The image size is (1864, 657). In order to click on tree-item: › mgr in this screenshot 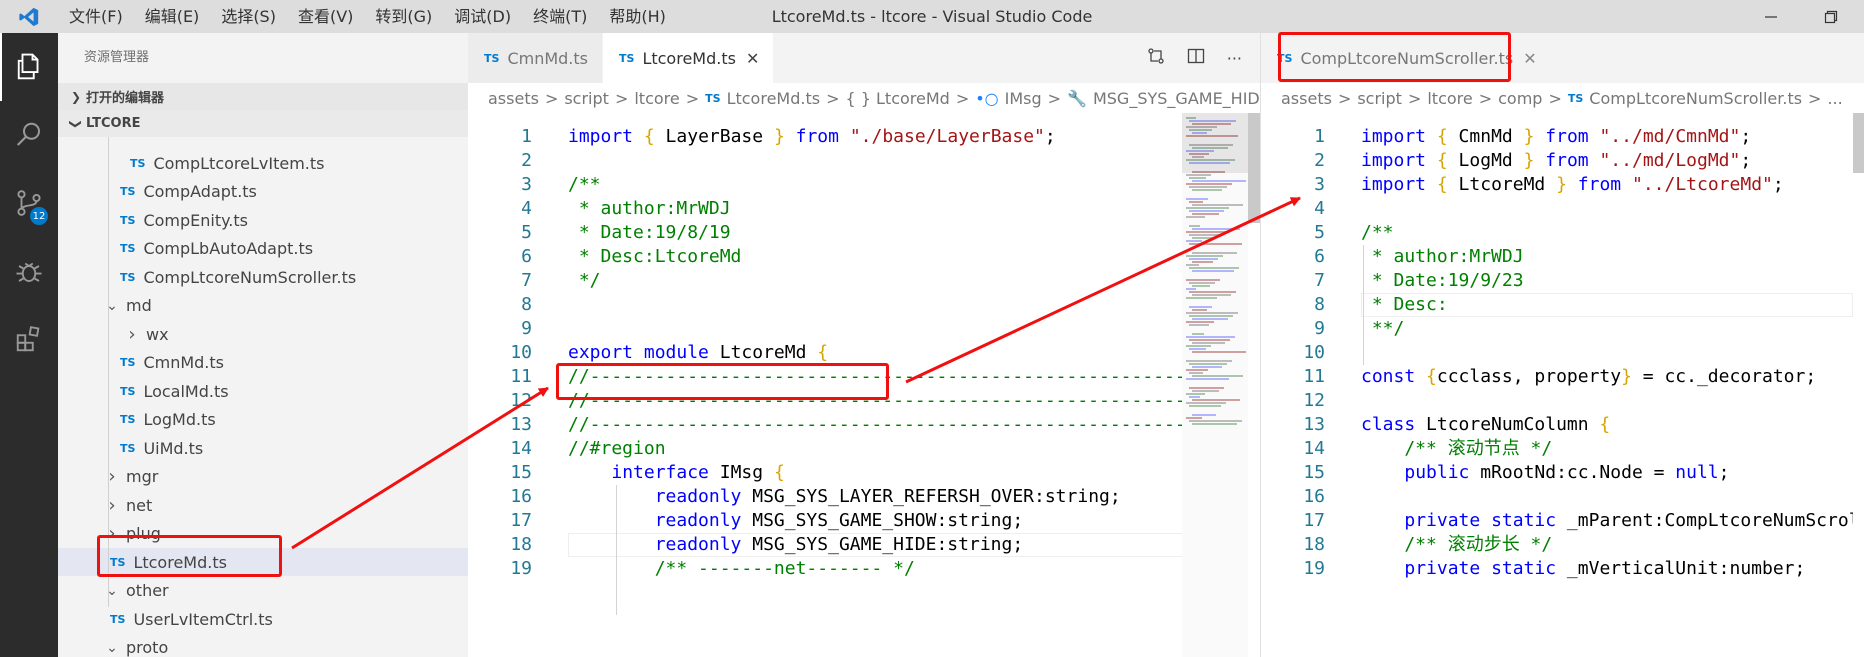, I will do `click(263, 477)`.